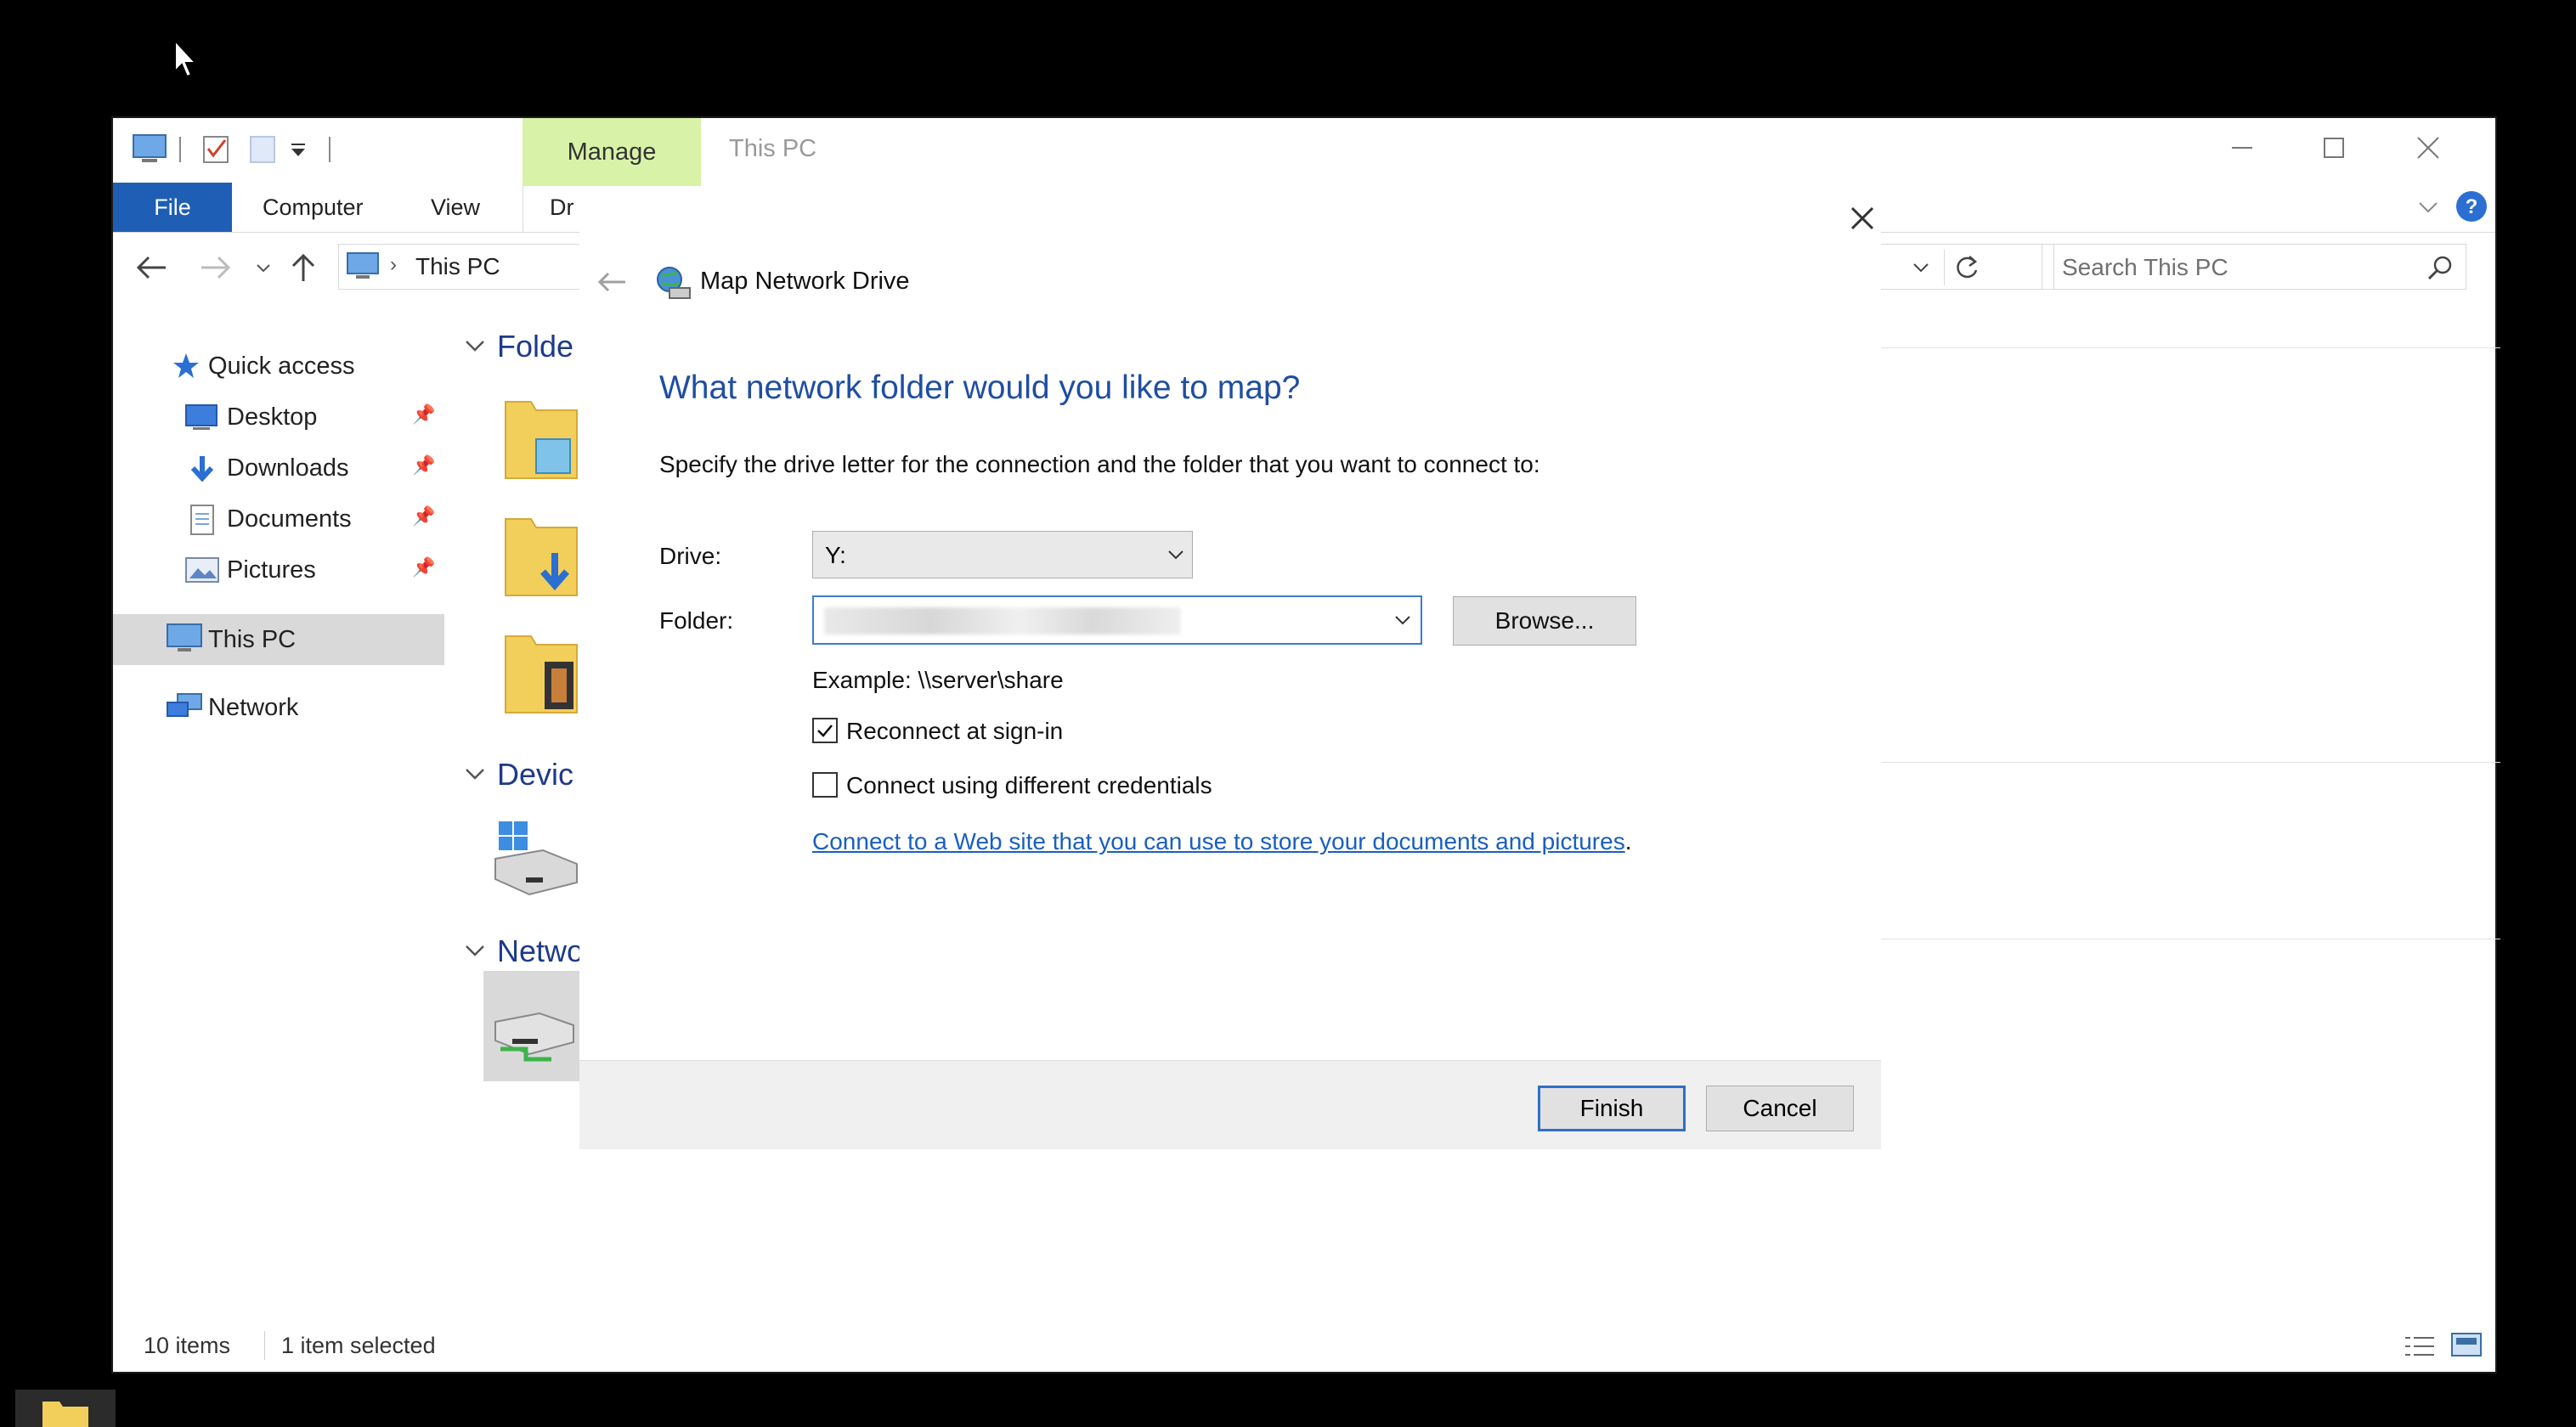 This screenshot has width=2576, height=1427. What do you see at coordinates (2428, 207) in the screenshot?
I see `expand-ribbon-icon` at bounding box center [2428, 207].